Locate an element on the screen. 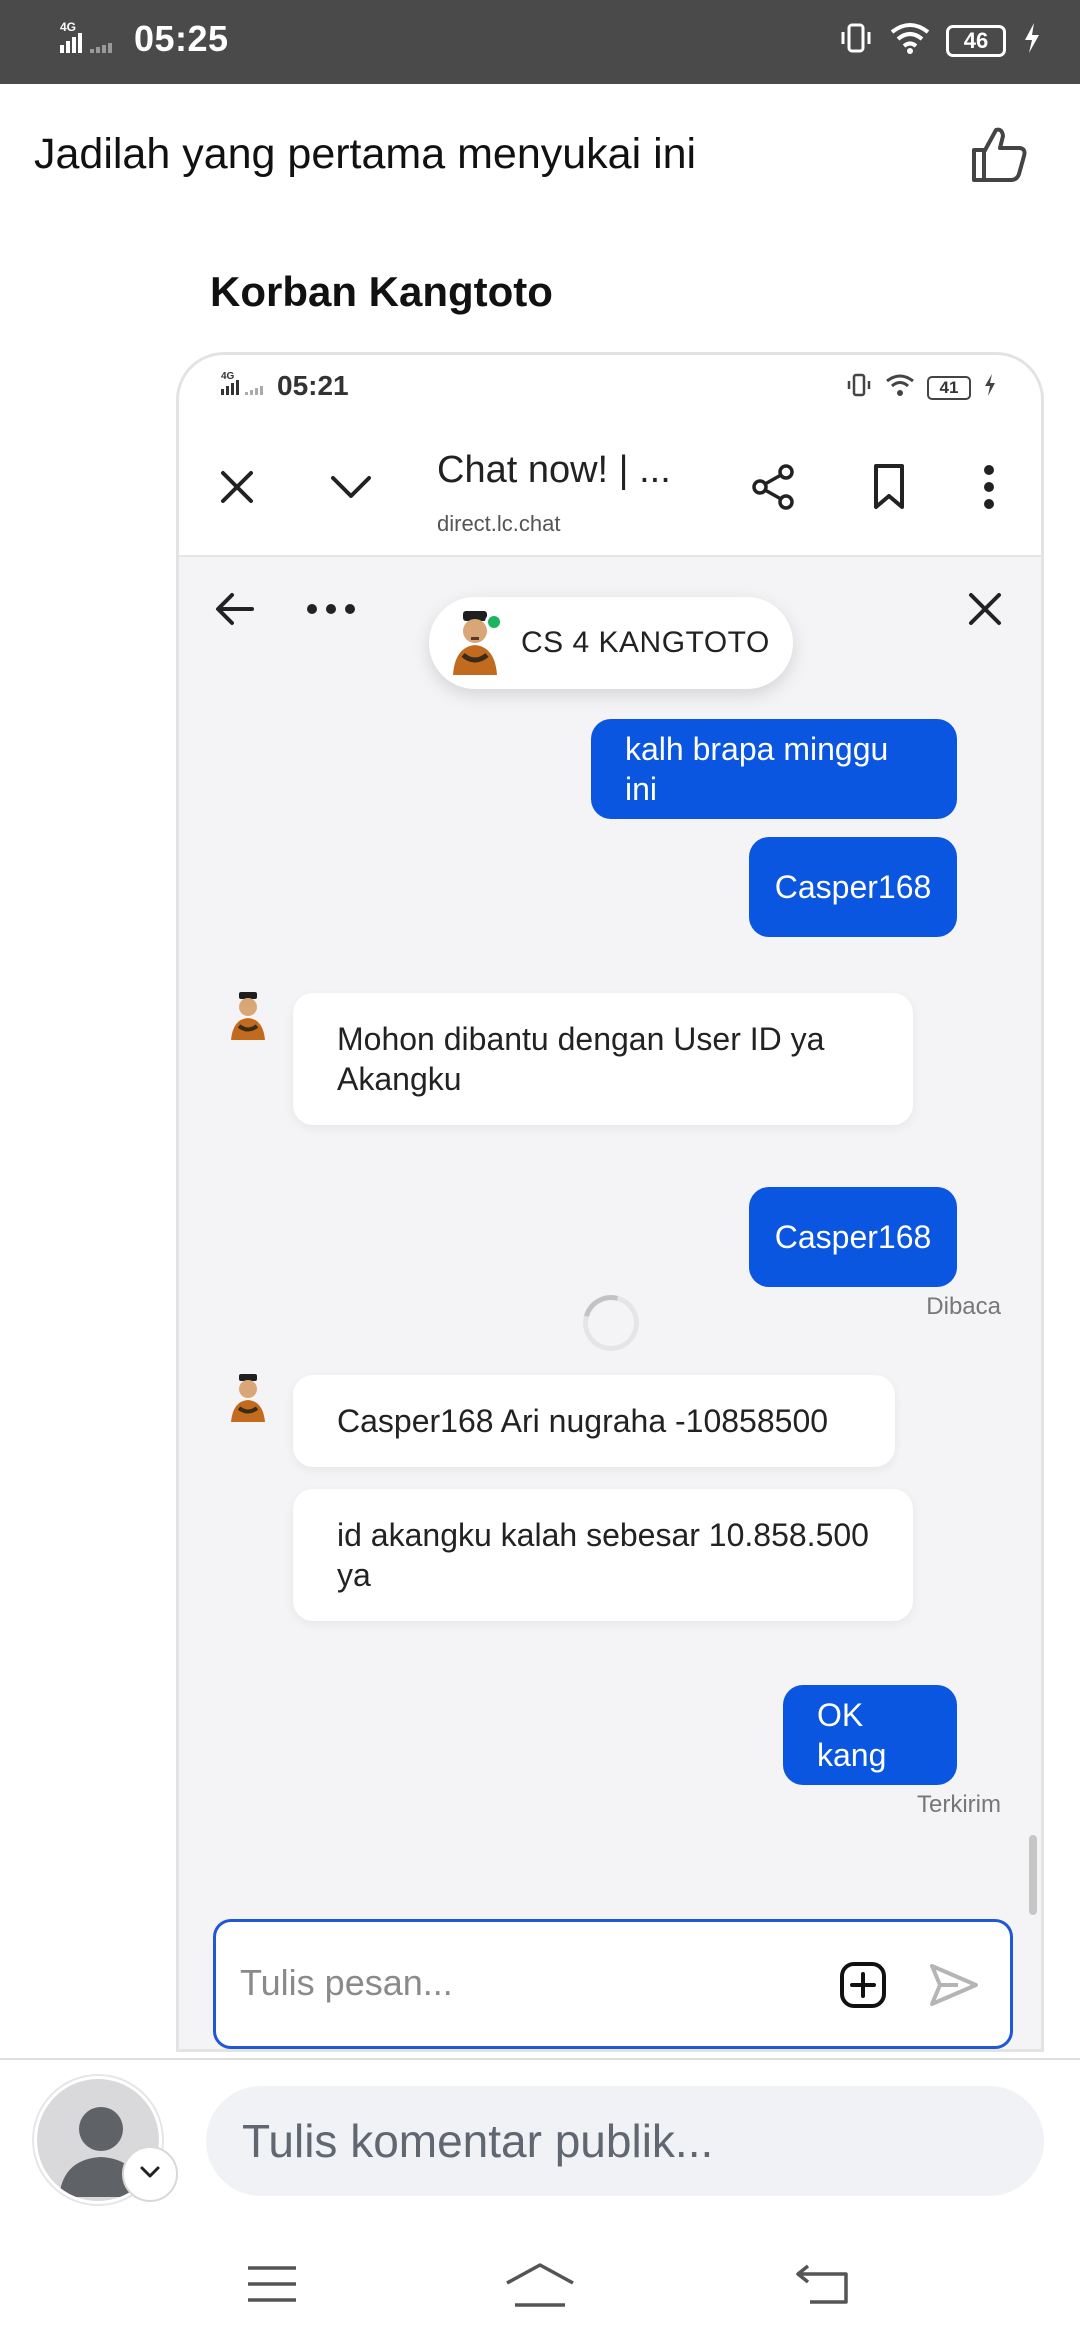  close-chat-button is located at coordinates (985, 611).